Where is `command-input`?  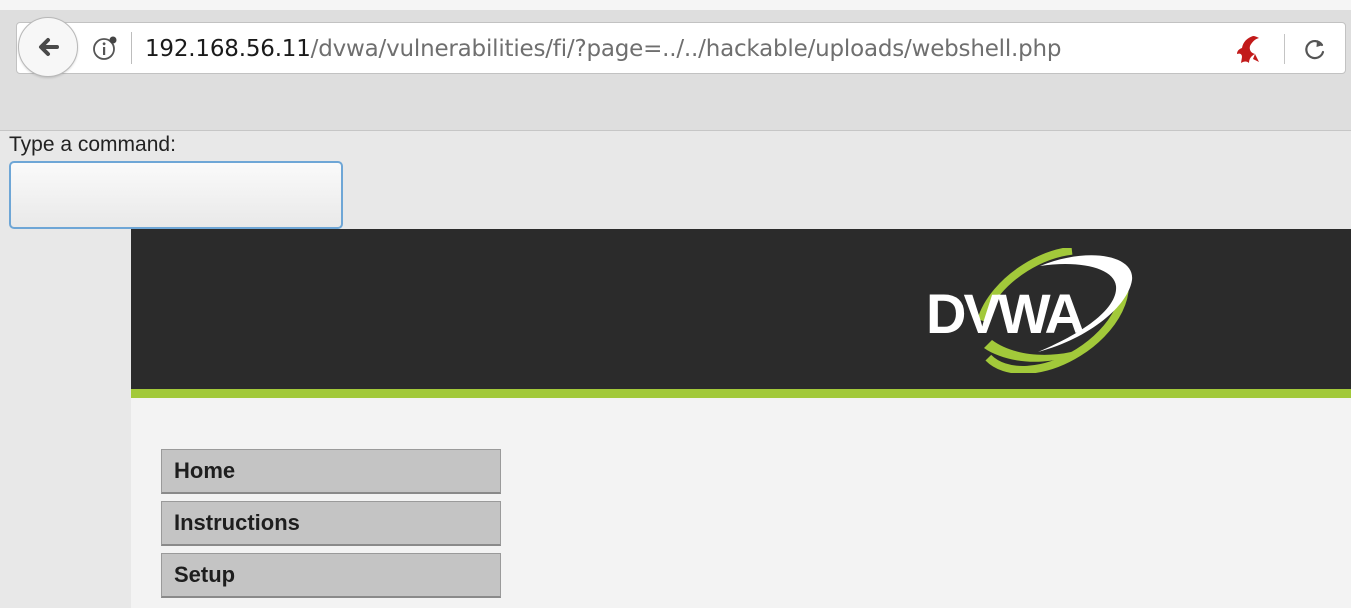
command-input is located at coordinates (176, 195).